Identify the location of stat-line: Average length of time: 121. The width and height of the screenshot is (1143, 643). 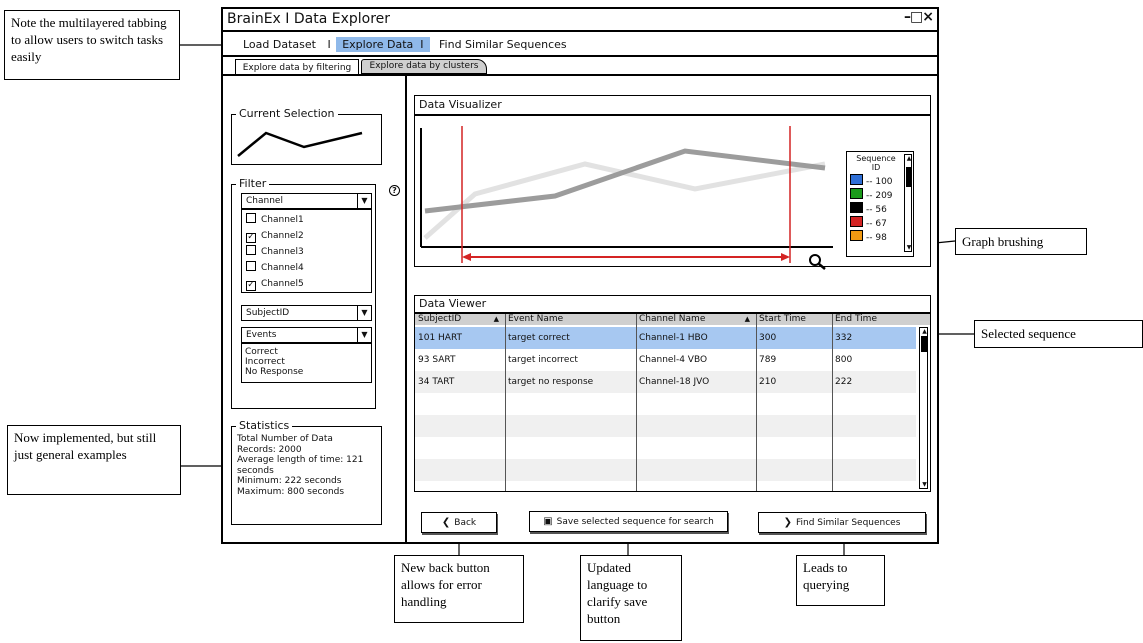
(300, 460).